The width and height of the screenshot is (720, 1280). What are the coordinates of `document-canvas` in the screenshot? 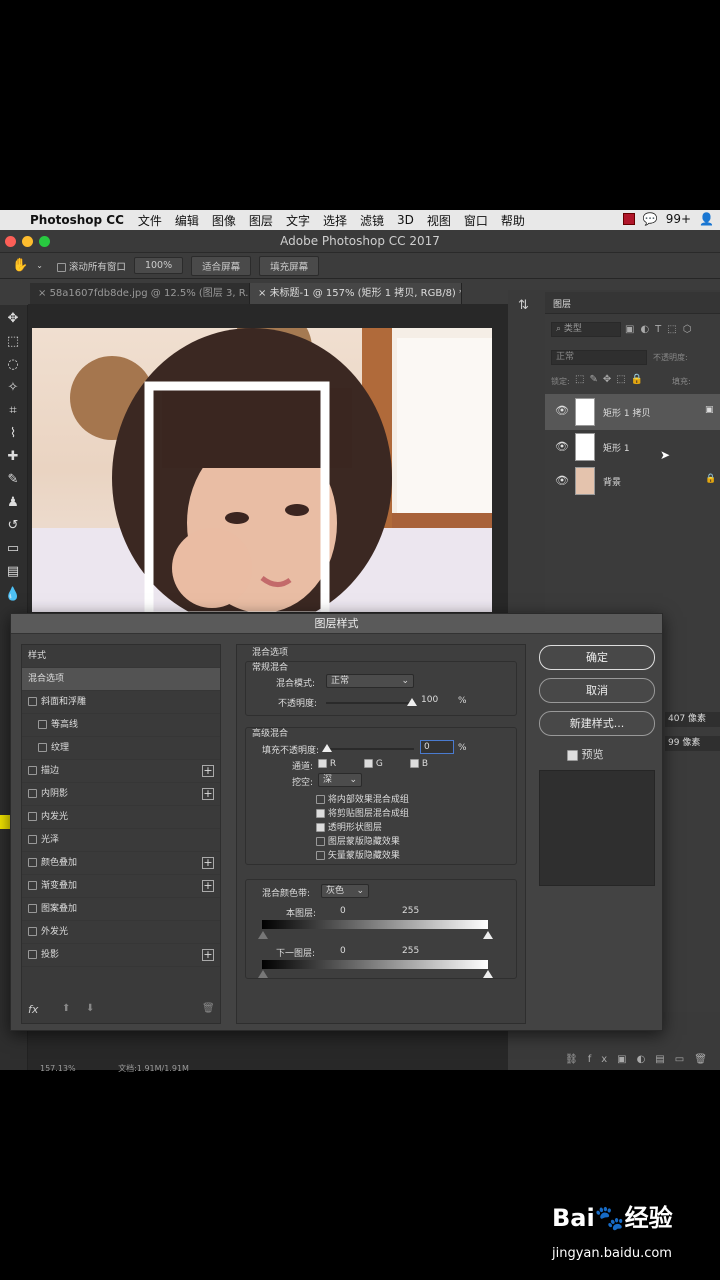 It's located at (262, 470).